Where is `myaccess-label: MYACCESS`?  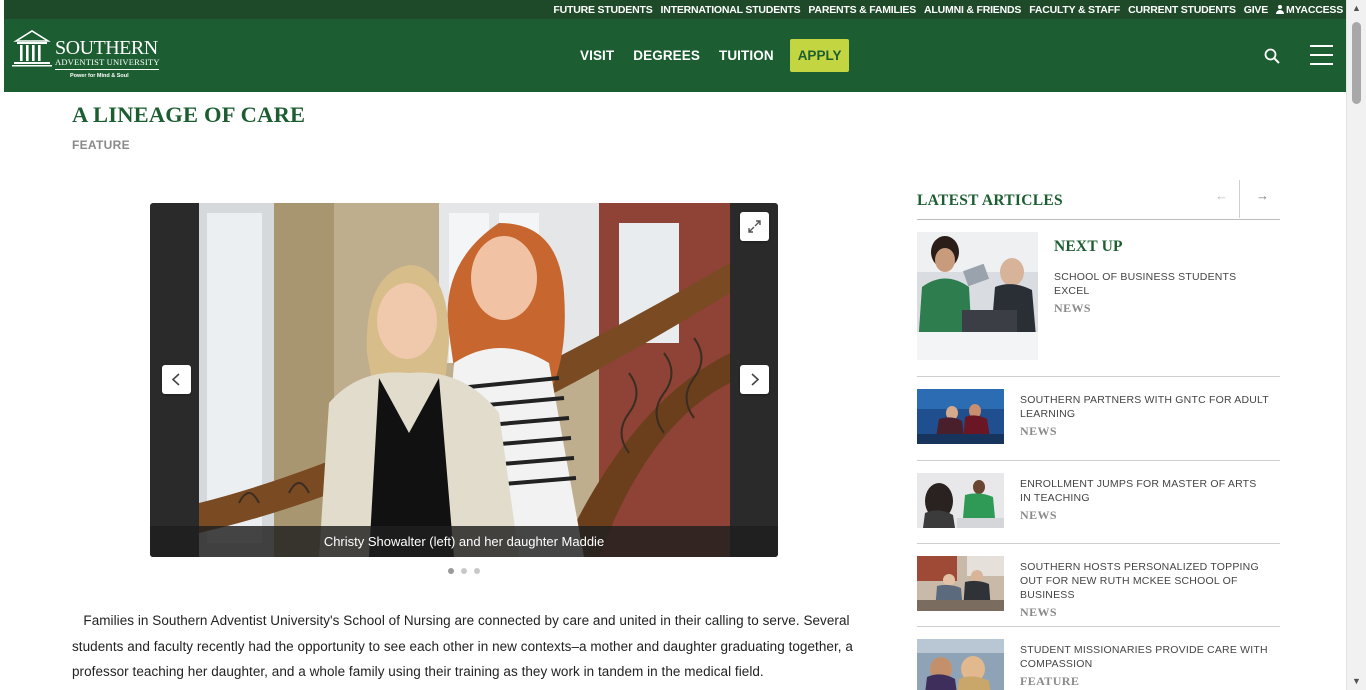 myaccess-label: MYACCESS is located at coordinates (1314, 9).